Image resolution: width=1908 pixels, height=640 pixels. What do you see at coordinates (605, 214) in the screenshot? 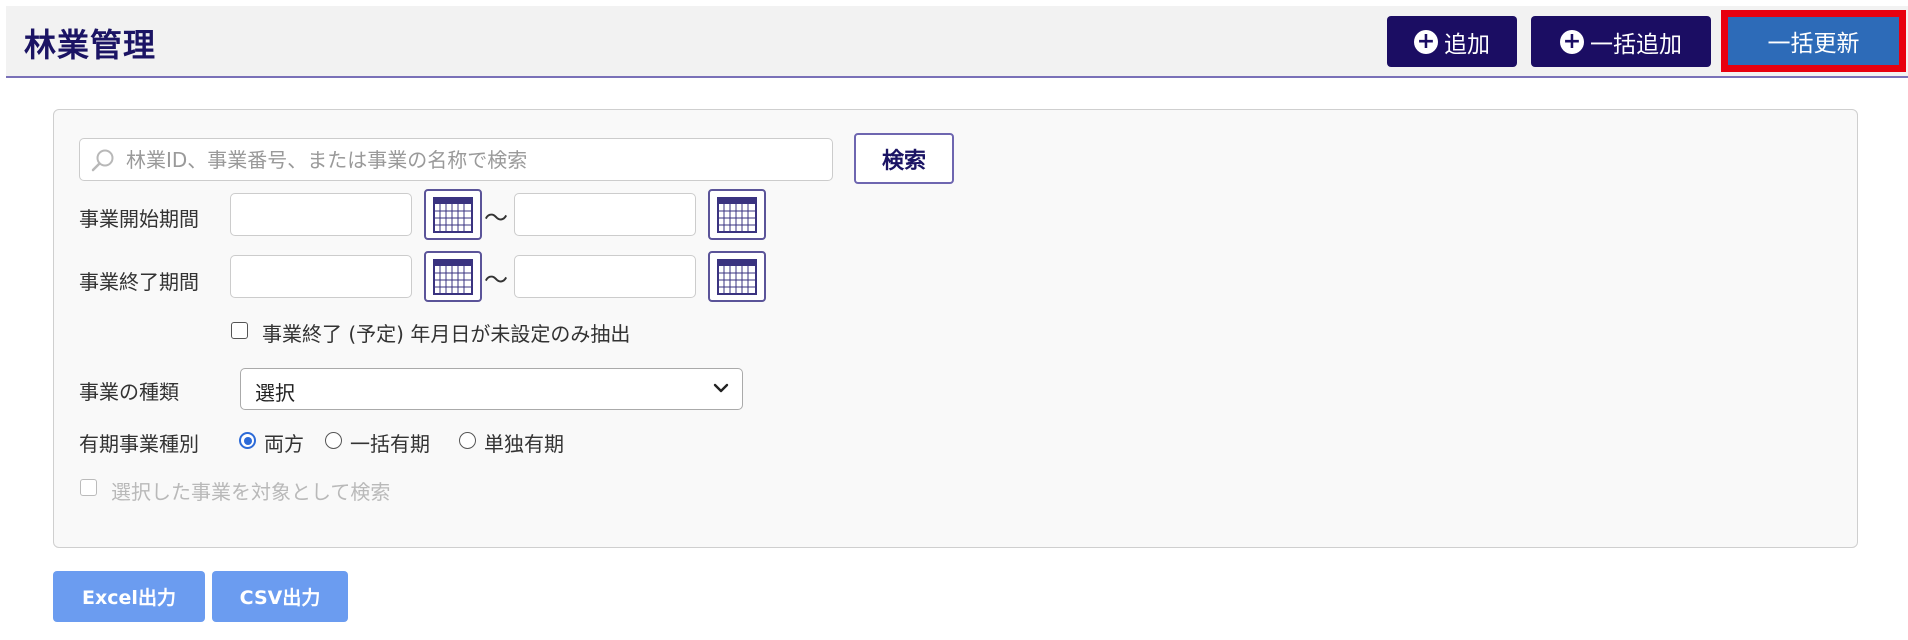
I see `start-period-to-input` at bounding box center [605, 214].